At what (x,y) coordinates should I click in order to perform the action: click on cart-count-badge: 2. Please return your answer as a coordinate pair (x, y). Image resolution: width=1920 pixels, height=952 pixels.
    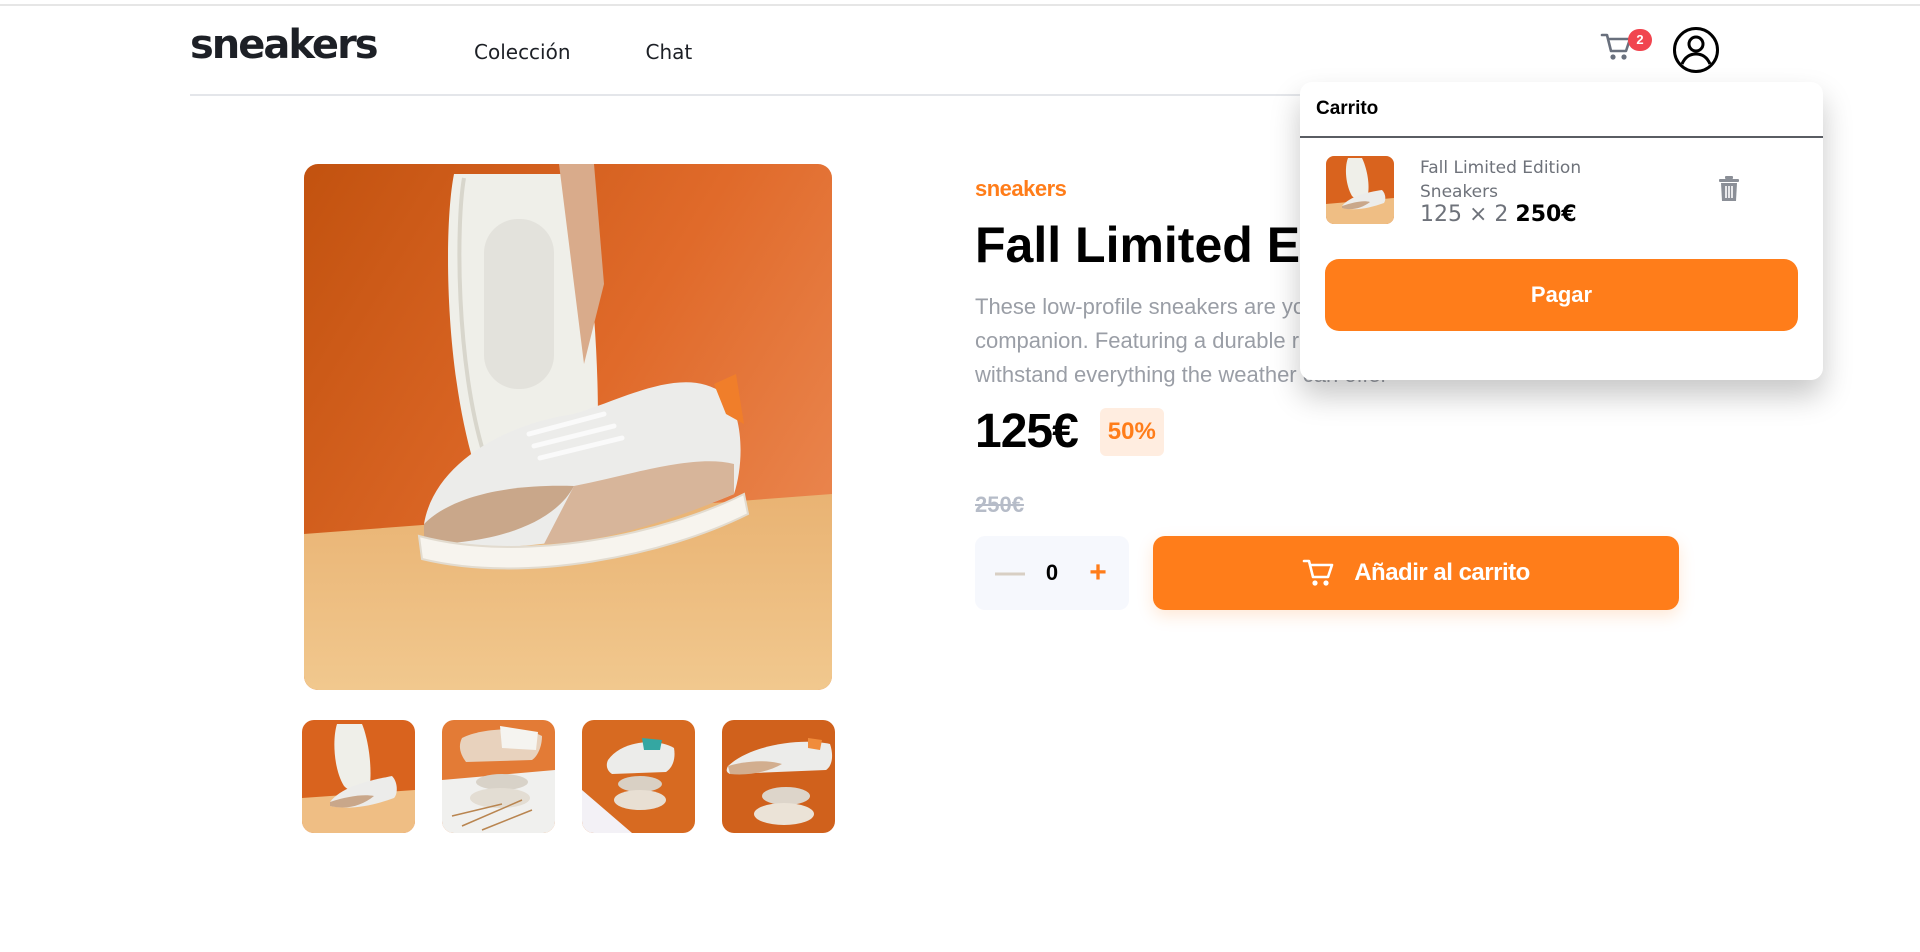
    Looking at the image, I should click on (1640, 40).